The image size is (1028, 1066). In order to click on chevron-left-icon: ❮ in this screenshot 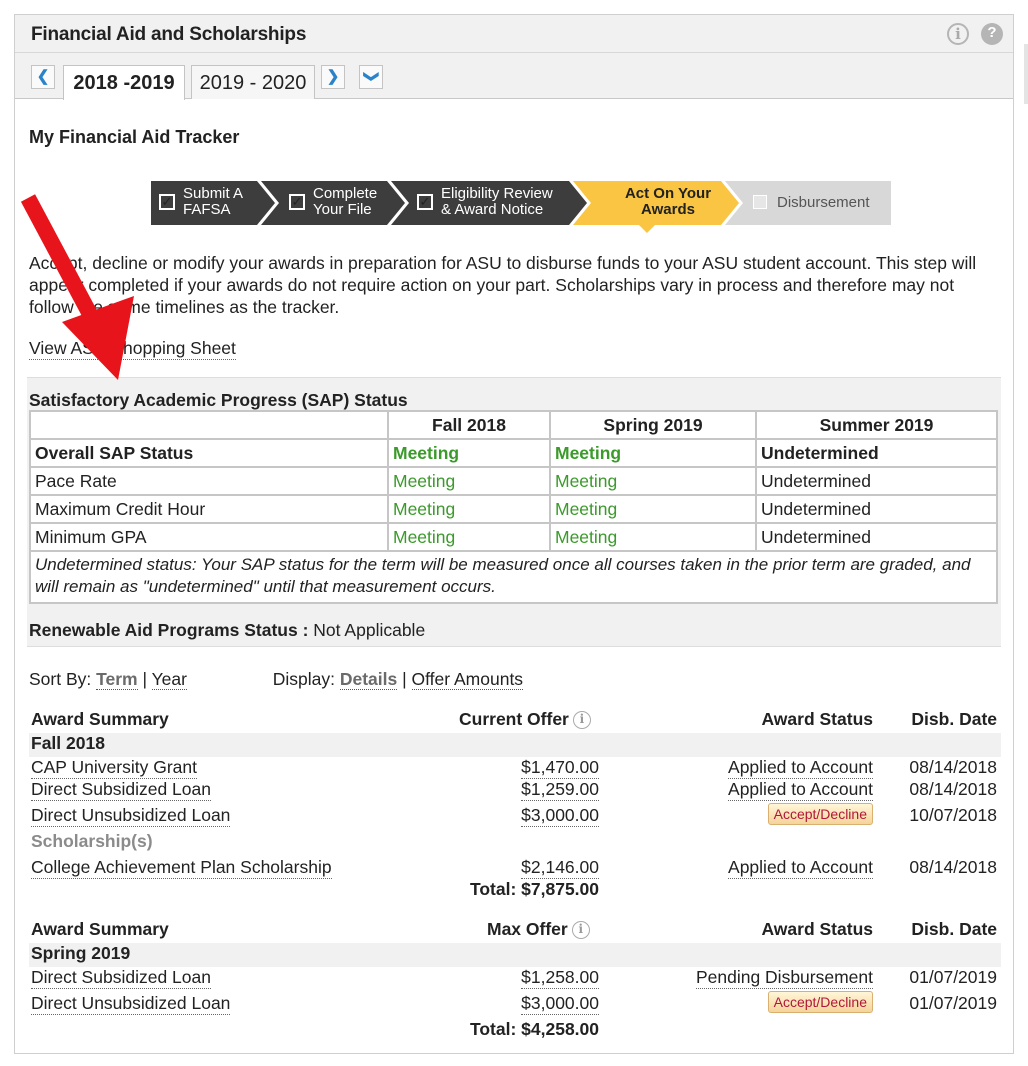, I will do `click(43, 76)`.